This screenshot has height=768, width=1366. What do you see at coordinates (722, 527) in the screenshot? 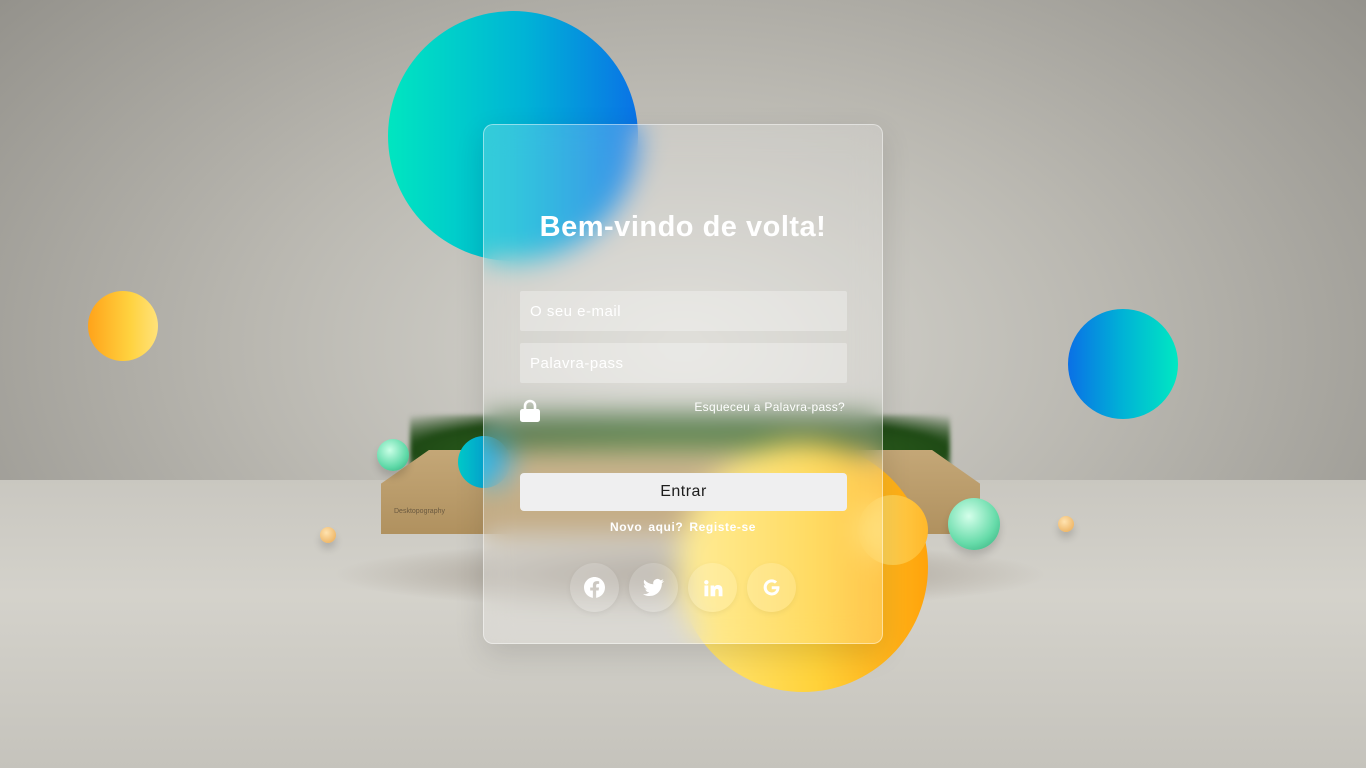
I see `signup-link: Registe-se` at bounding box center [722, 527].